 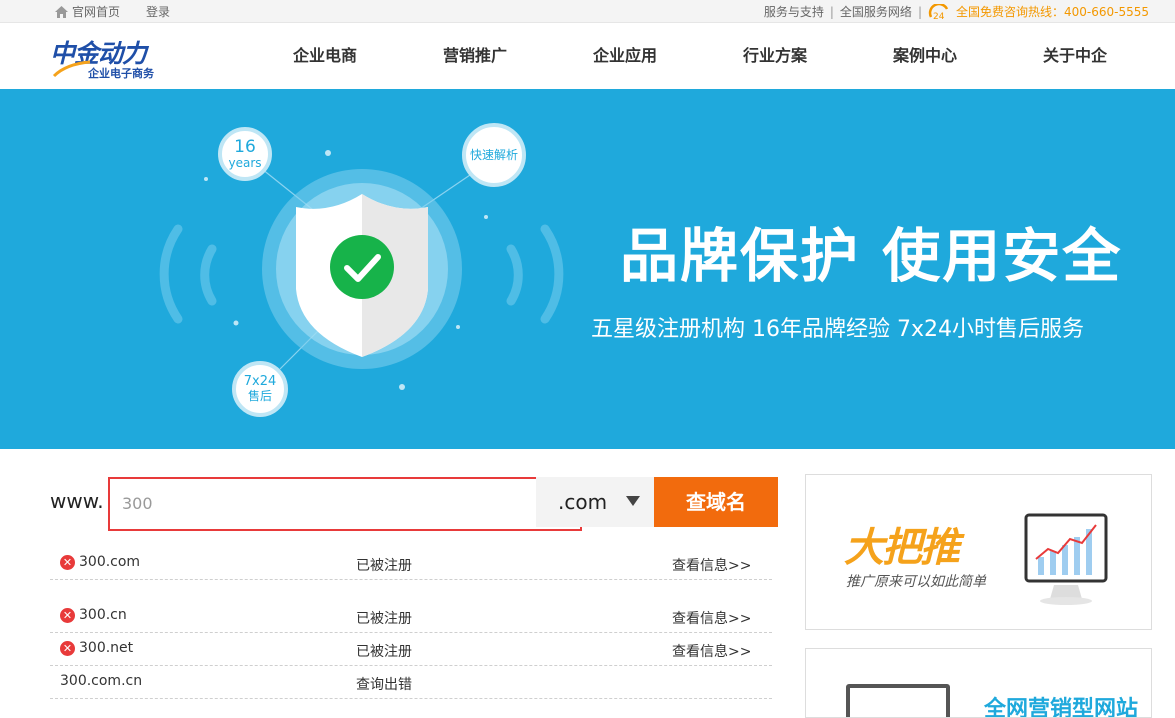 What do you see at coordinates (325, 56) in the screenshot?
I see `nav-item-ecommerce: 企业电商` at bounding box center [325, 56].